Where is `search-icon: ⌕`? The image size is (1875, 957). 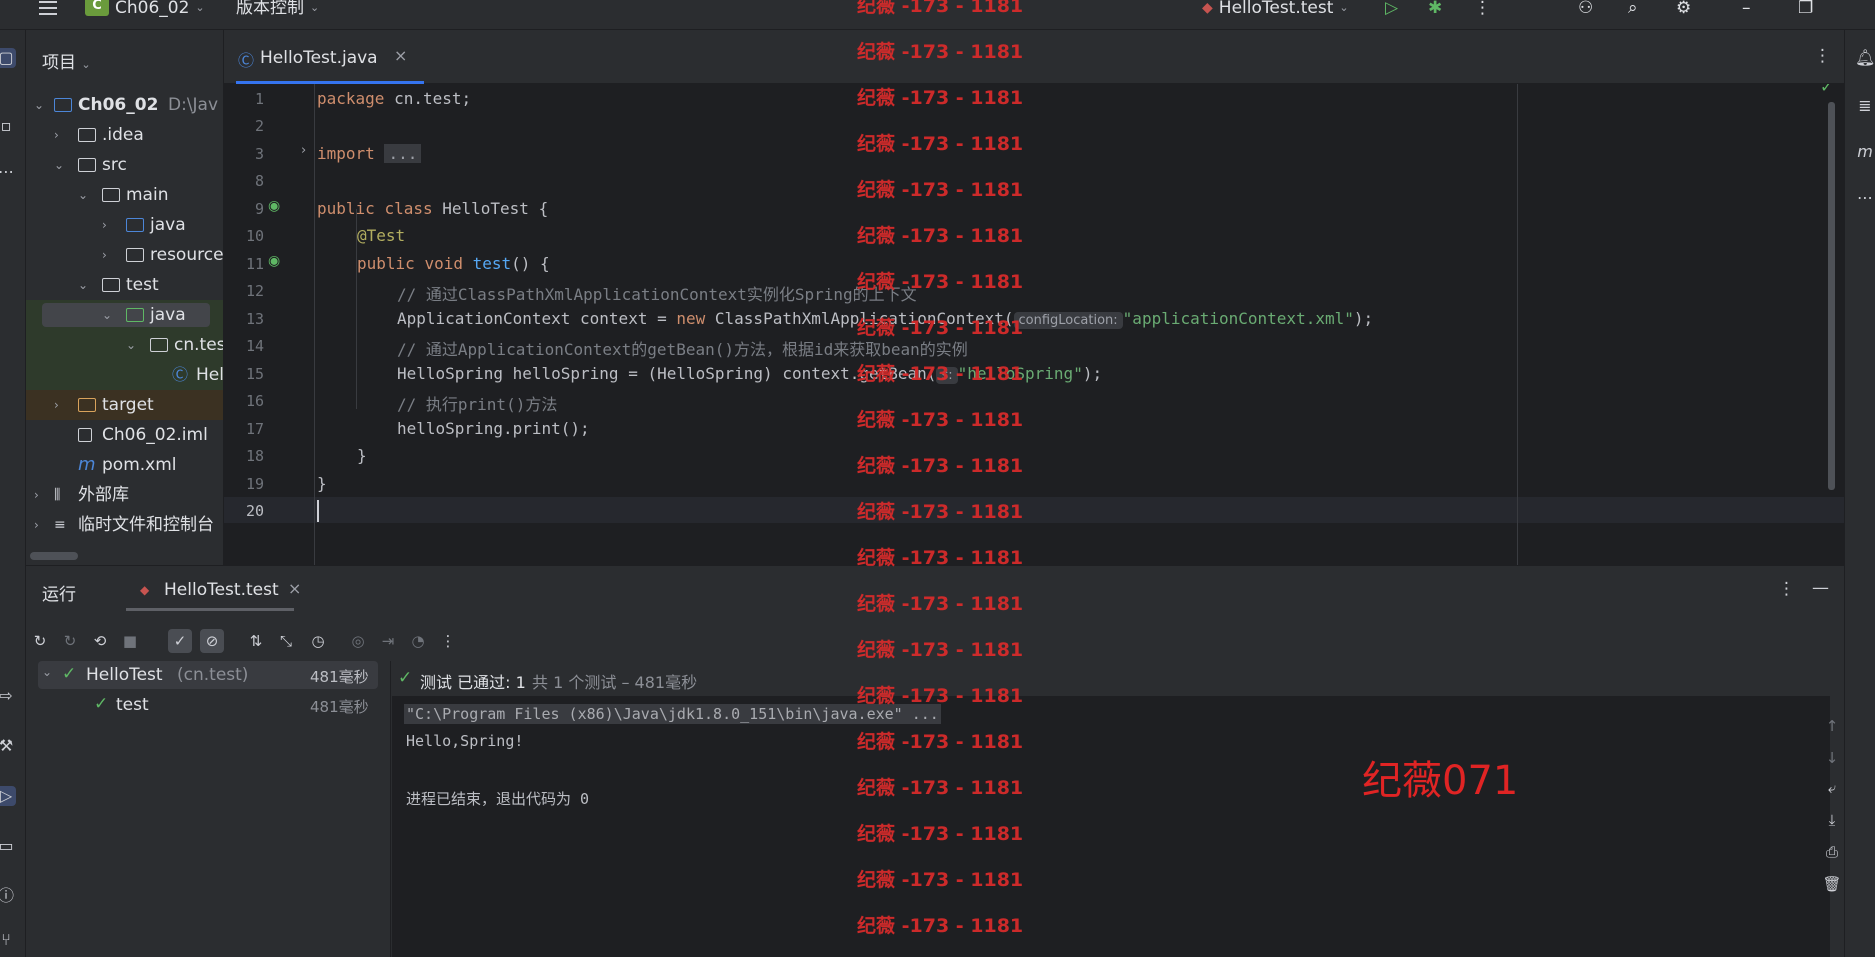 search-icon: ⌕ is located at coordinates (1633, 8).